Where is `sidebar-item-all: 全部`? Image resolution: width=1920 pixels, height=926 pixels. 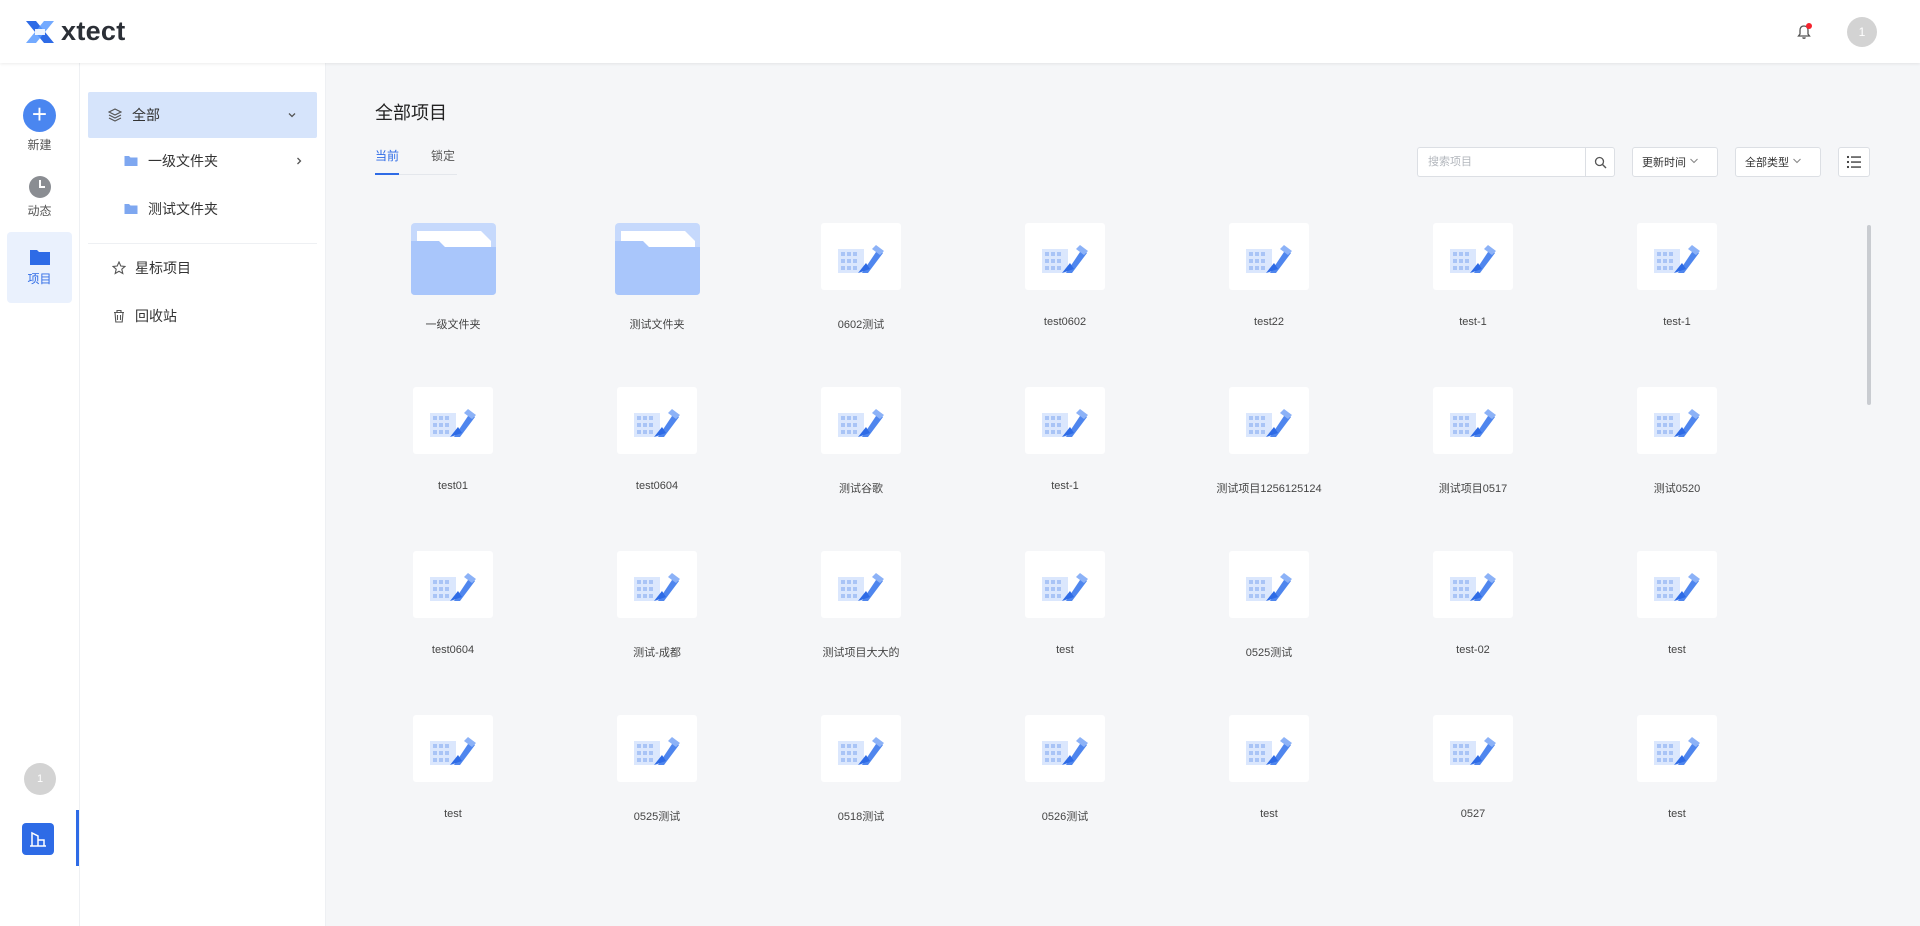 sidebar-item-all: 全部 is located at coordinates (202, 115).